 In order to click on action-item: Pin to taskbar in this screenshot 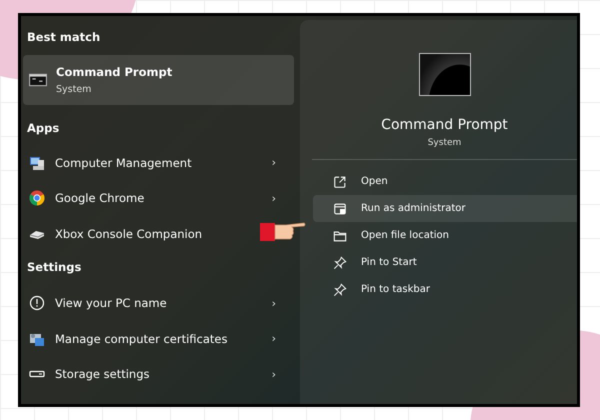, I will do `click(445, 289)`.